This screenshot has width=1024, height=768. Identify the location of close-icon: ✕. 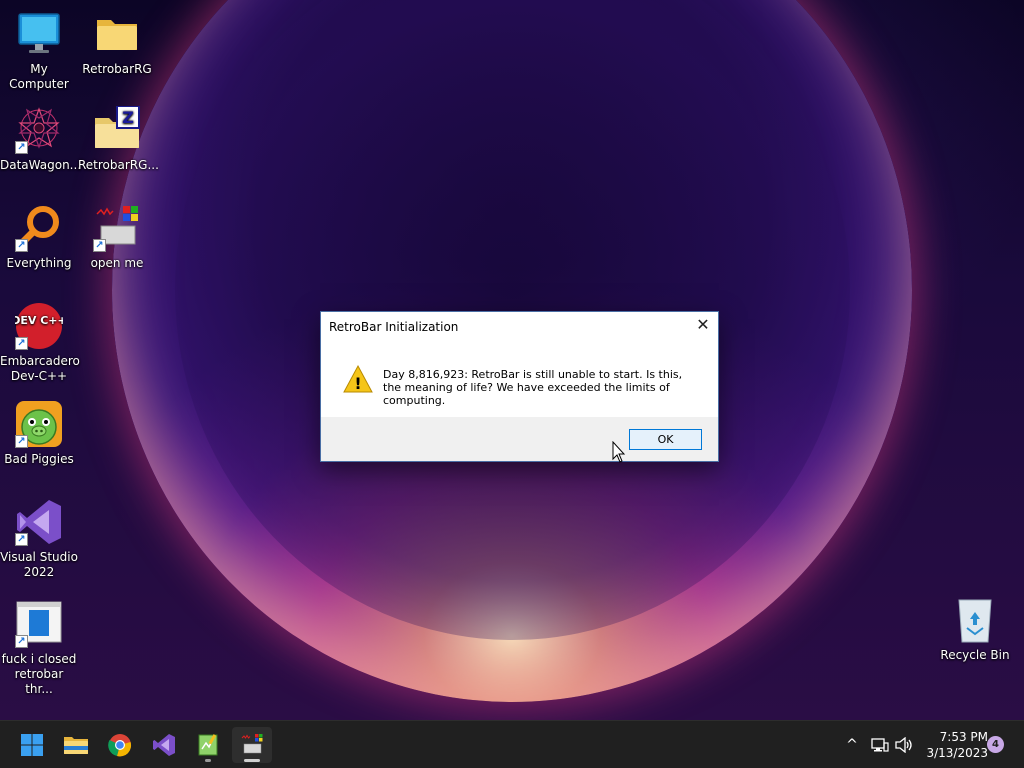
(703, 325).